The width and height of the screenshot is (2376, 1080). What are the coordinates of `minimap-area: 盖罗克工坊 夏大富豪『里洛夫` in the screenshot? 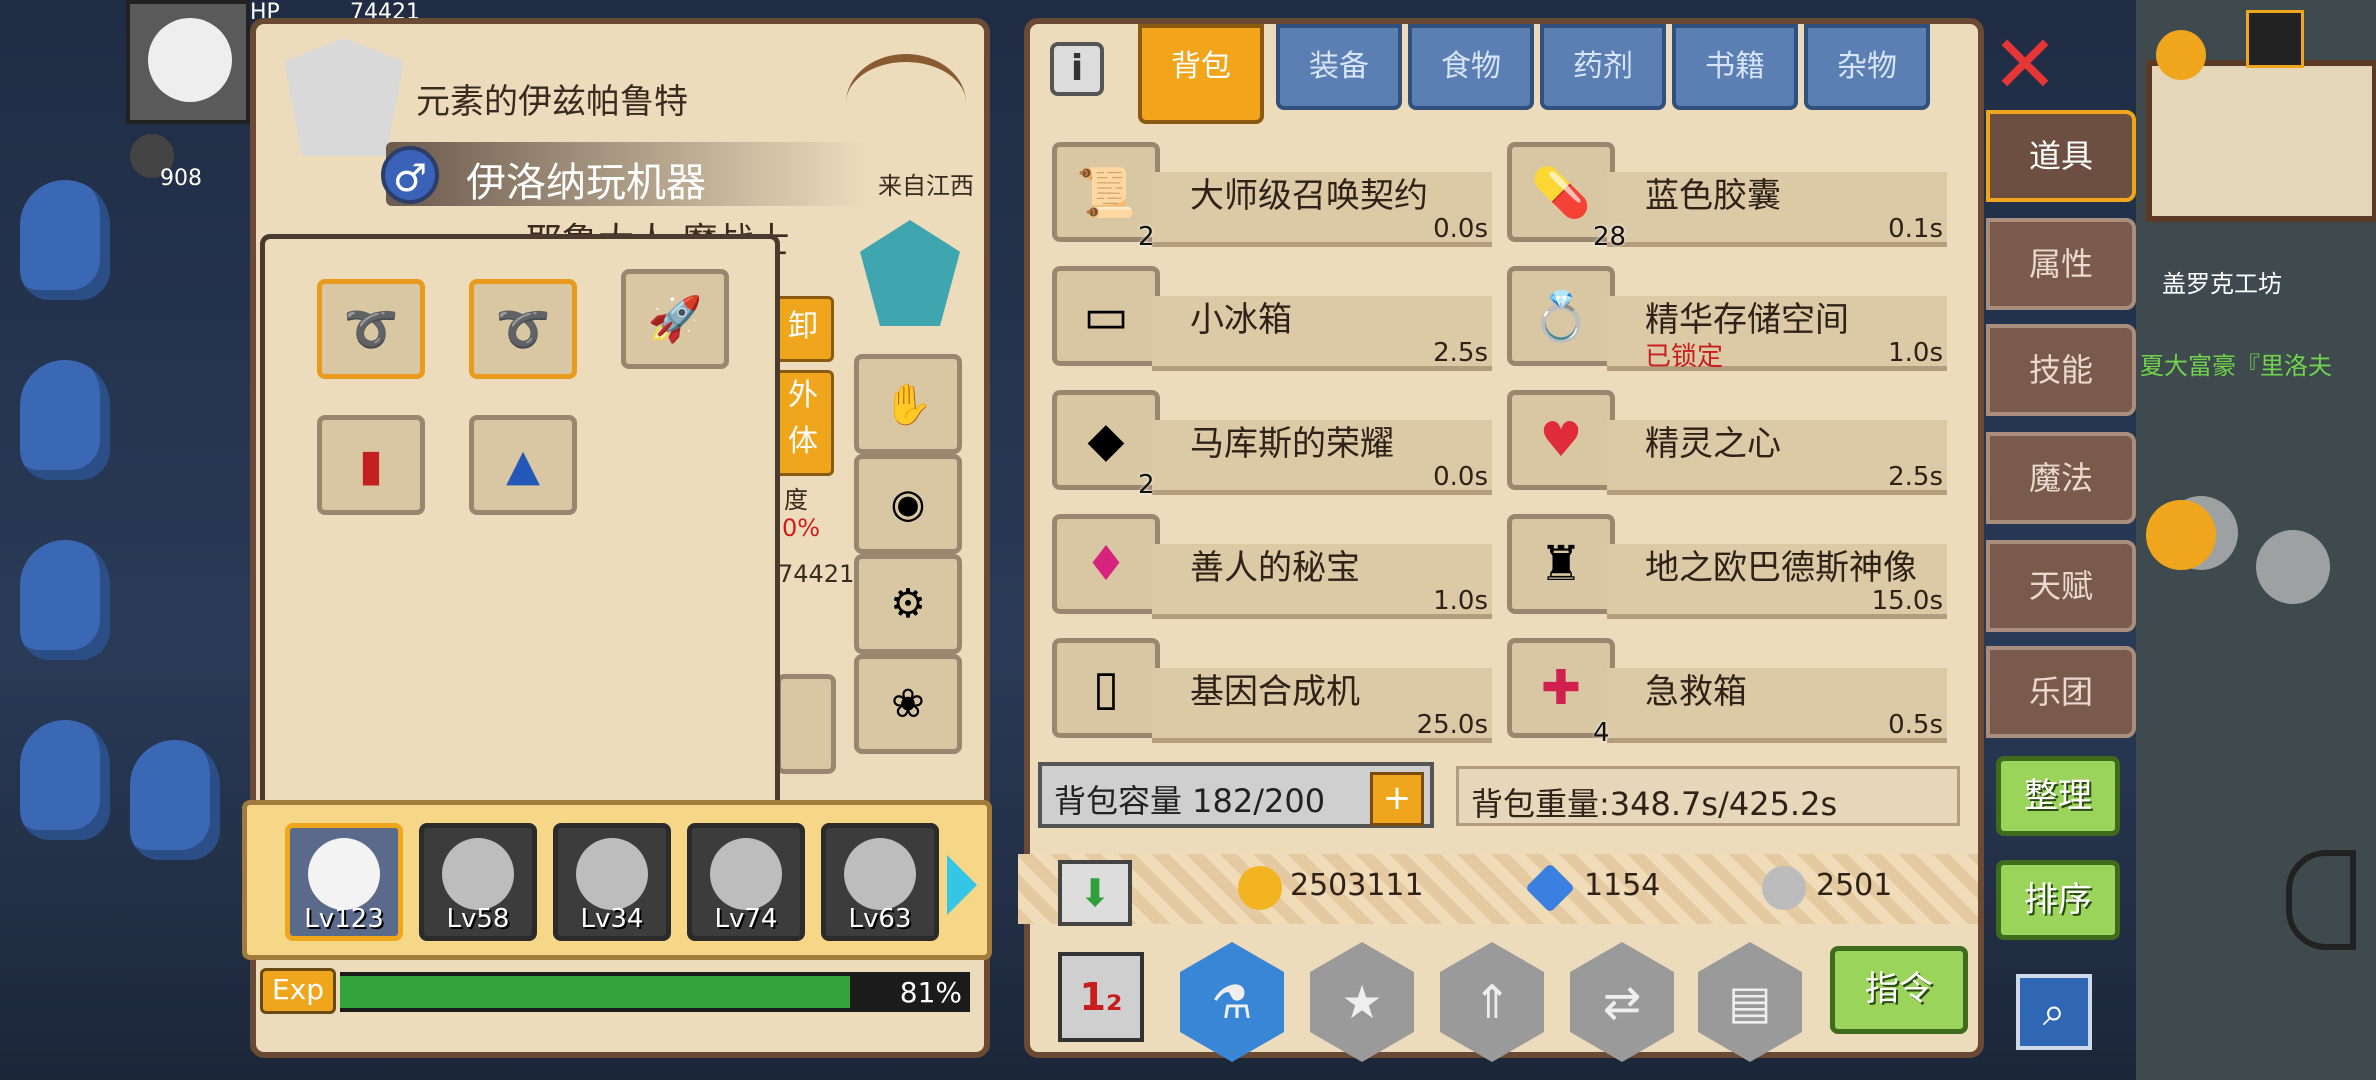 It's located at (2256, 540).